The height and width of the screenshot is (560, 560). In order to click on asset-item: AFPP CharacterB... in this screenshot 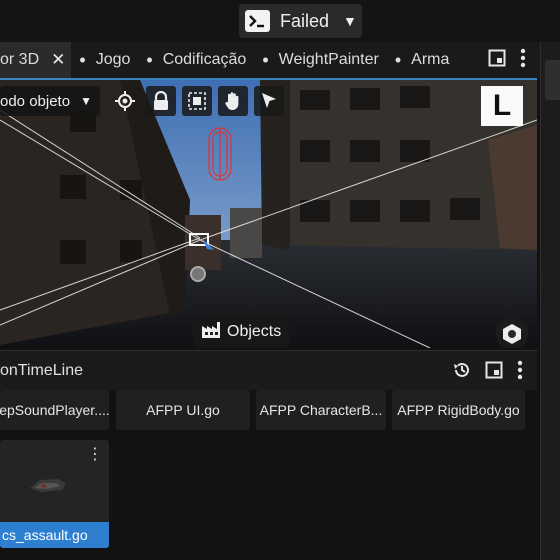, I will do `click(321, 410)`.